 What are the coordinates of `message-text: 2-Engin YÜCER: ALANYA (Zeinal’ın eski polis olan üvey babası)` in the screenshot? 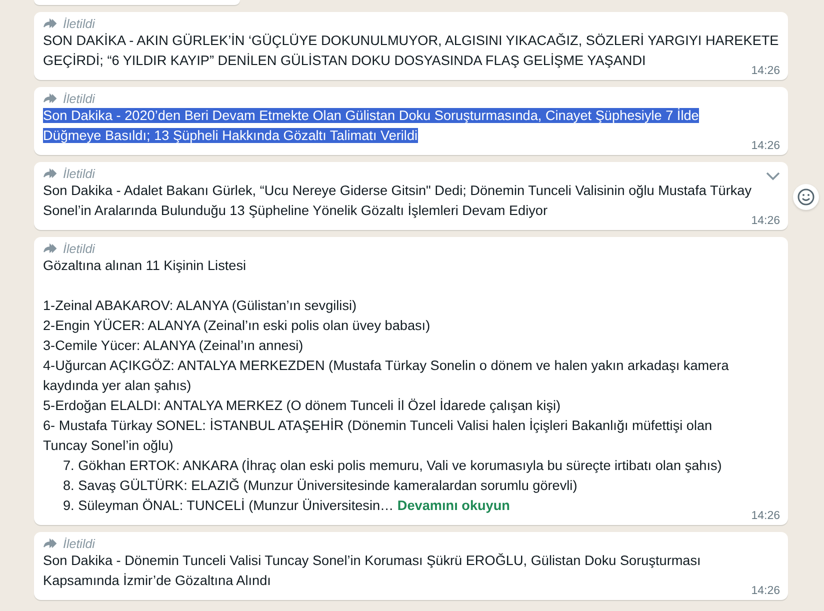 It's located at (236, 325).